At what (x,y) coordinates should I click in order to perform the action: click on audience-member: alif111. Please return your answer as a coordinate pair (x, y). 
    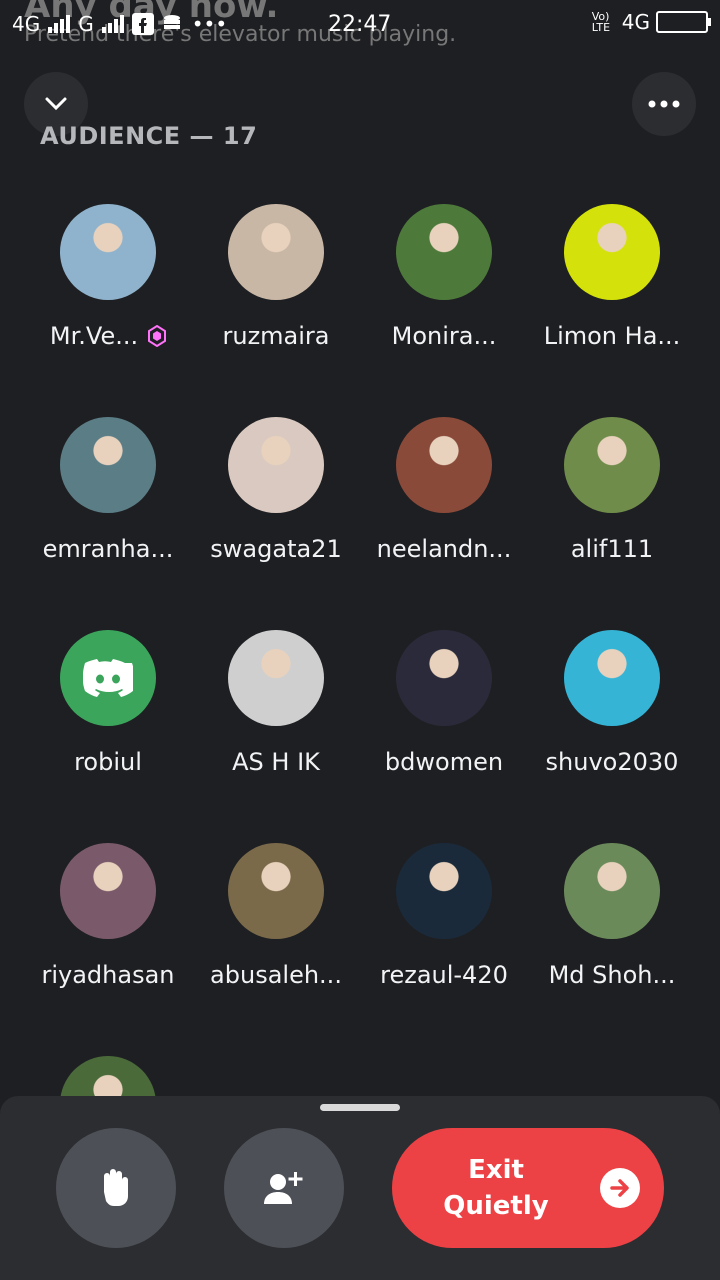
    Looking at the image, I should click on (612, 490).